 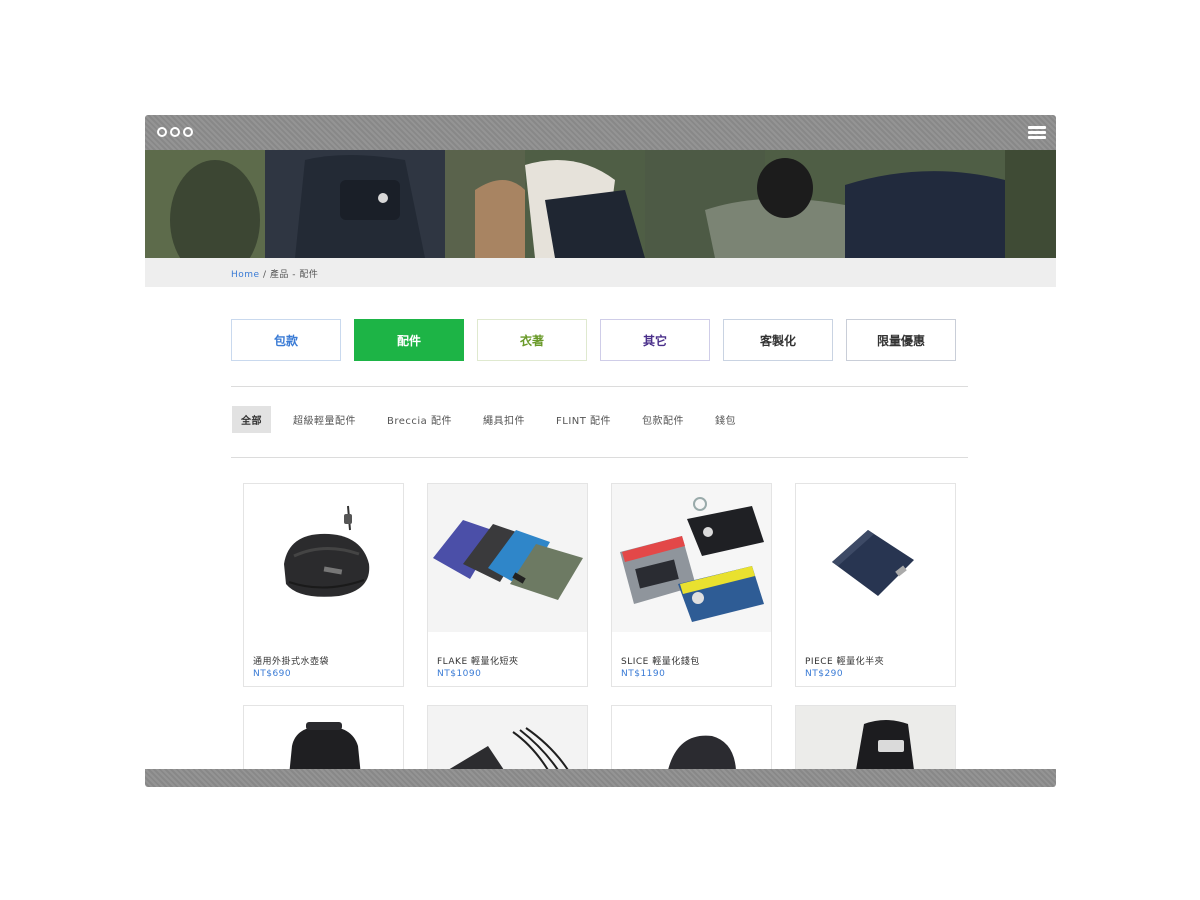 What do you see at coordinates (600, 132) in the screenshot?
I see `window-titlebar` at bounding box center [600, 132].